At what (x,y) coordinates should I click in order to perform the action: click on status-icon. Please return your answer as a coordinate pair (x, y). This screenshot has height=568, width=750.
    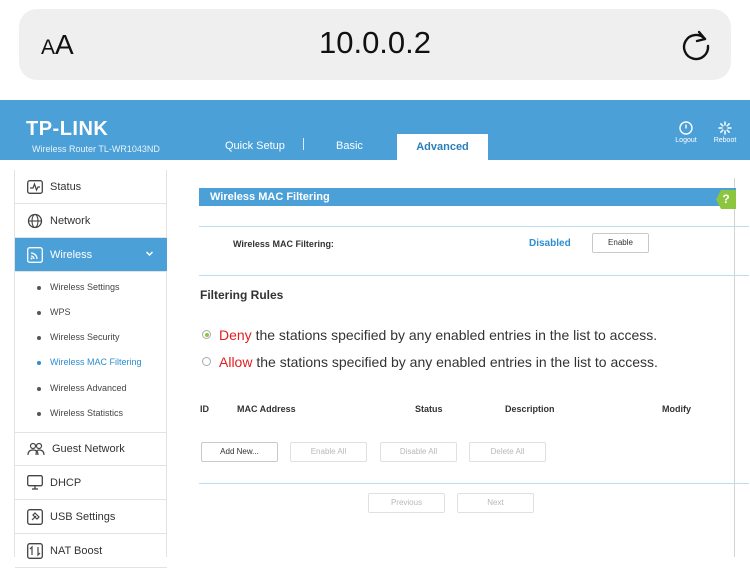
    Looking at the image, I should click on (35, 186).